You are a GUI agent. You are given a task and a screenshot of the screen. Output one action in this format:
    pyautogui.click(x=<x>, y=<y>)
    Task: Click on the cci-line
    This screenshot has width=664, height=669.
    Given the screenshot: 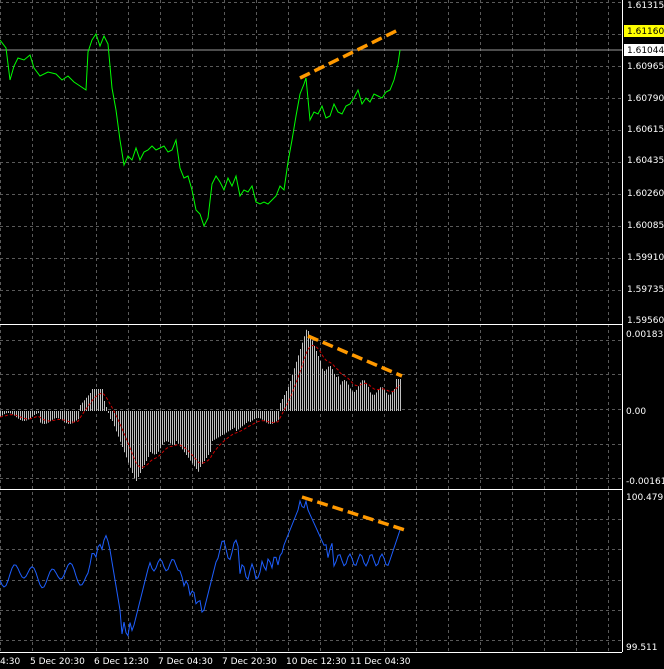 What is the action you would take?
    pyautogui.click(x=200, y=568)
    